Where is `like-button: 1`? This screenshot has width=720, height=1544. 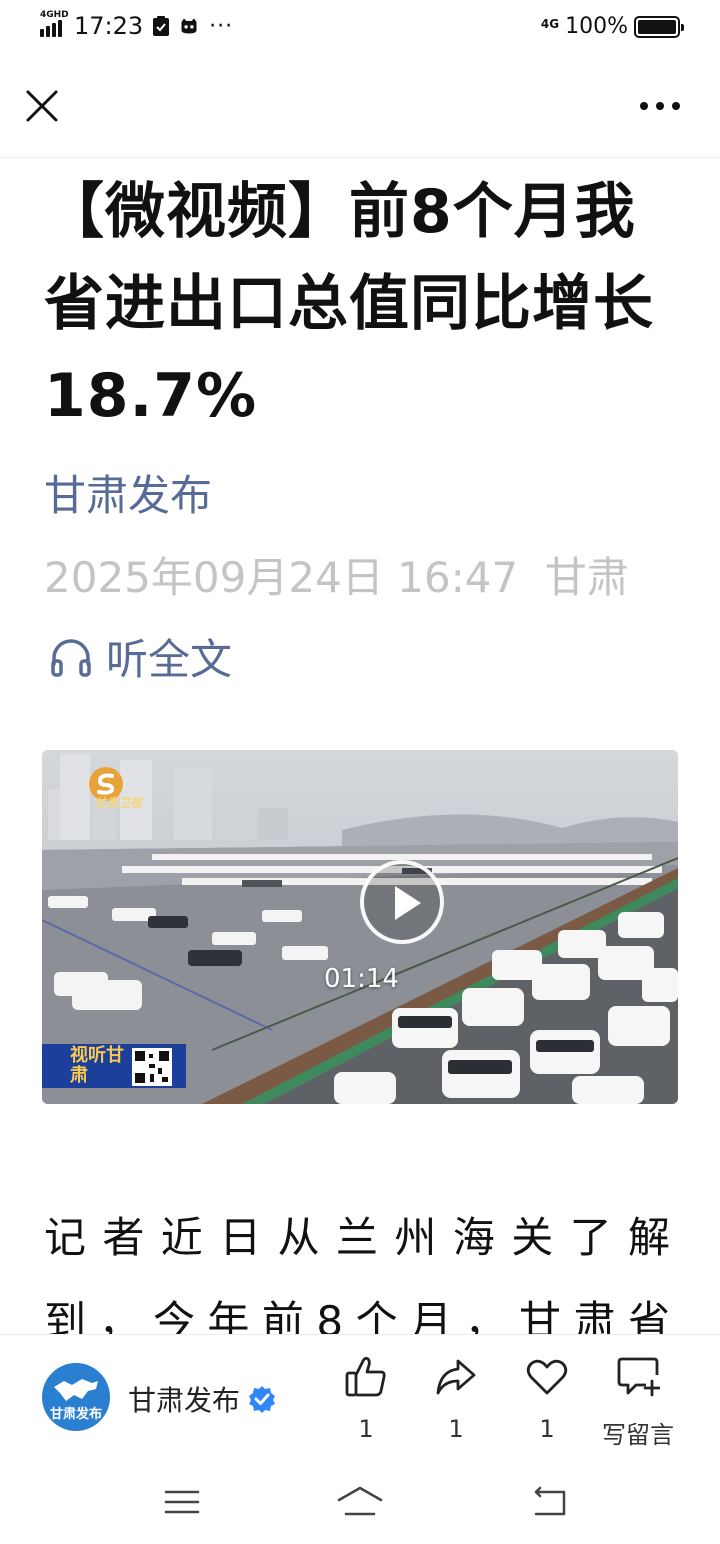
like-button: 1 is located at coordinates (366, 1399).